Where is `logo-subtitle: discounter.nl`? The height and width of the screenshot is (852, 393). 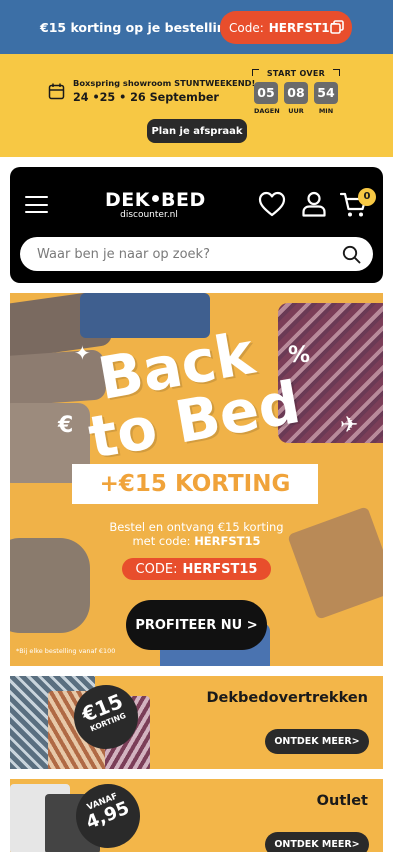 logo-subtitle: discounter.nl is located at coordinates (149, 215).